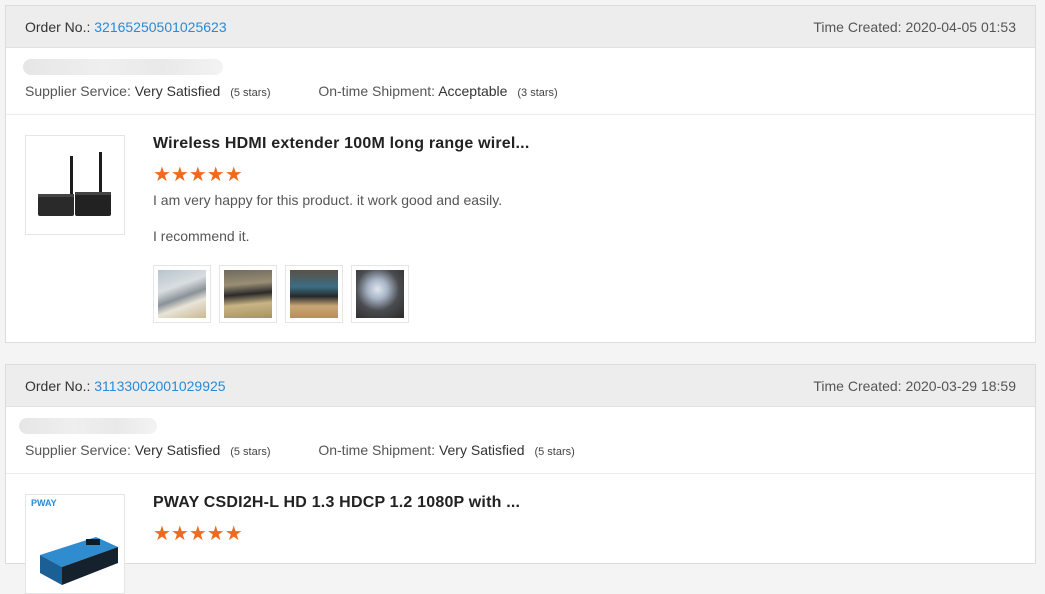  What do you see at coordinates (79, 561) in the screenshot?
I see `hdmi-converter-icon` at bounding box center [79, 561].